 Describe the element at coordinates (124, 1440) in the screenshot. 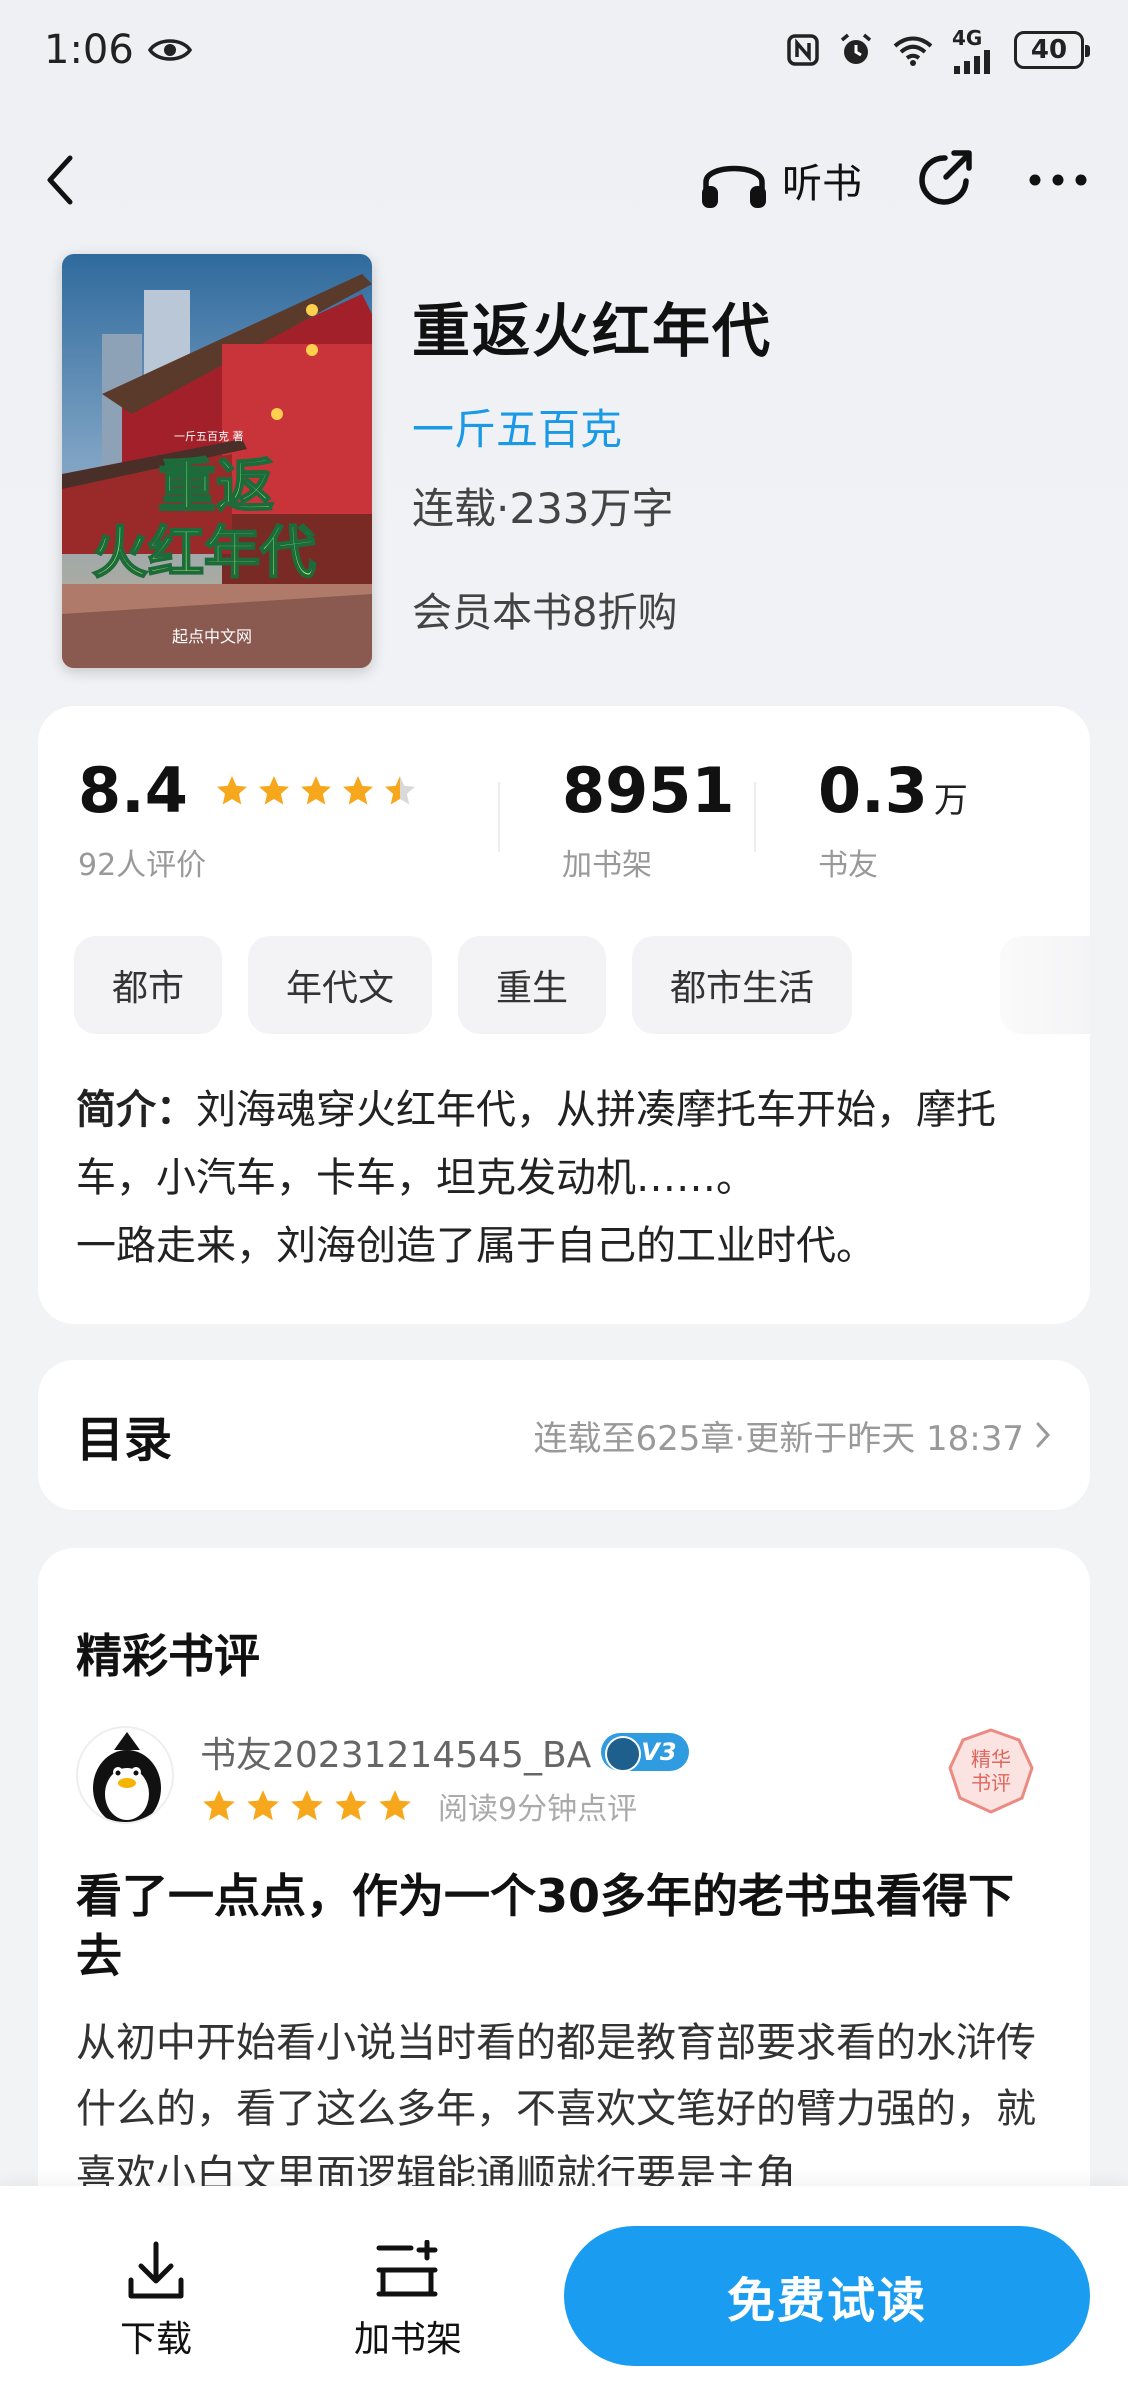

I see `toc-title: 目录` at that location.